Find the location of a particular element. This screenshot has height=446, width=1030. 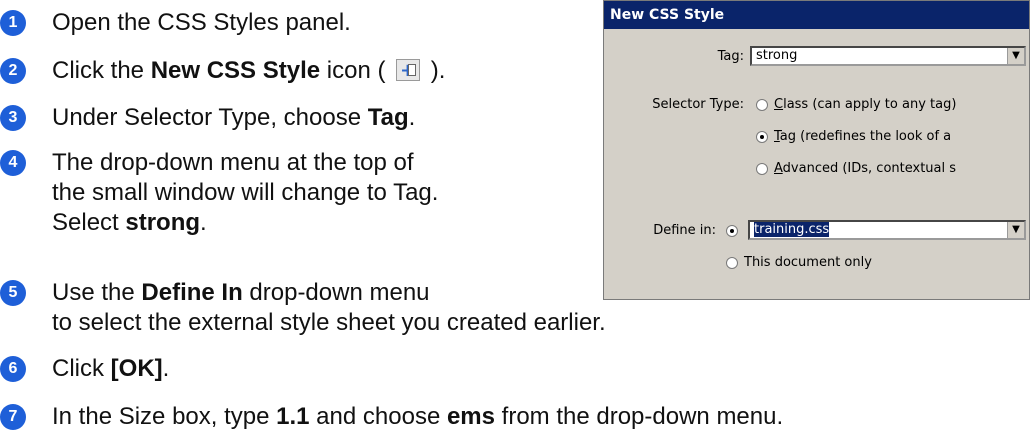

radio-tag is located at coordinates (762, 137).